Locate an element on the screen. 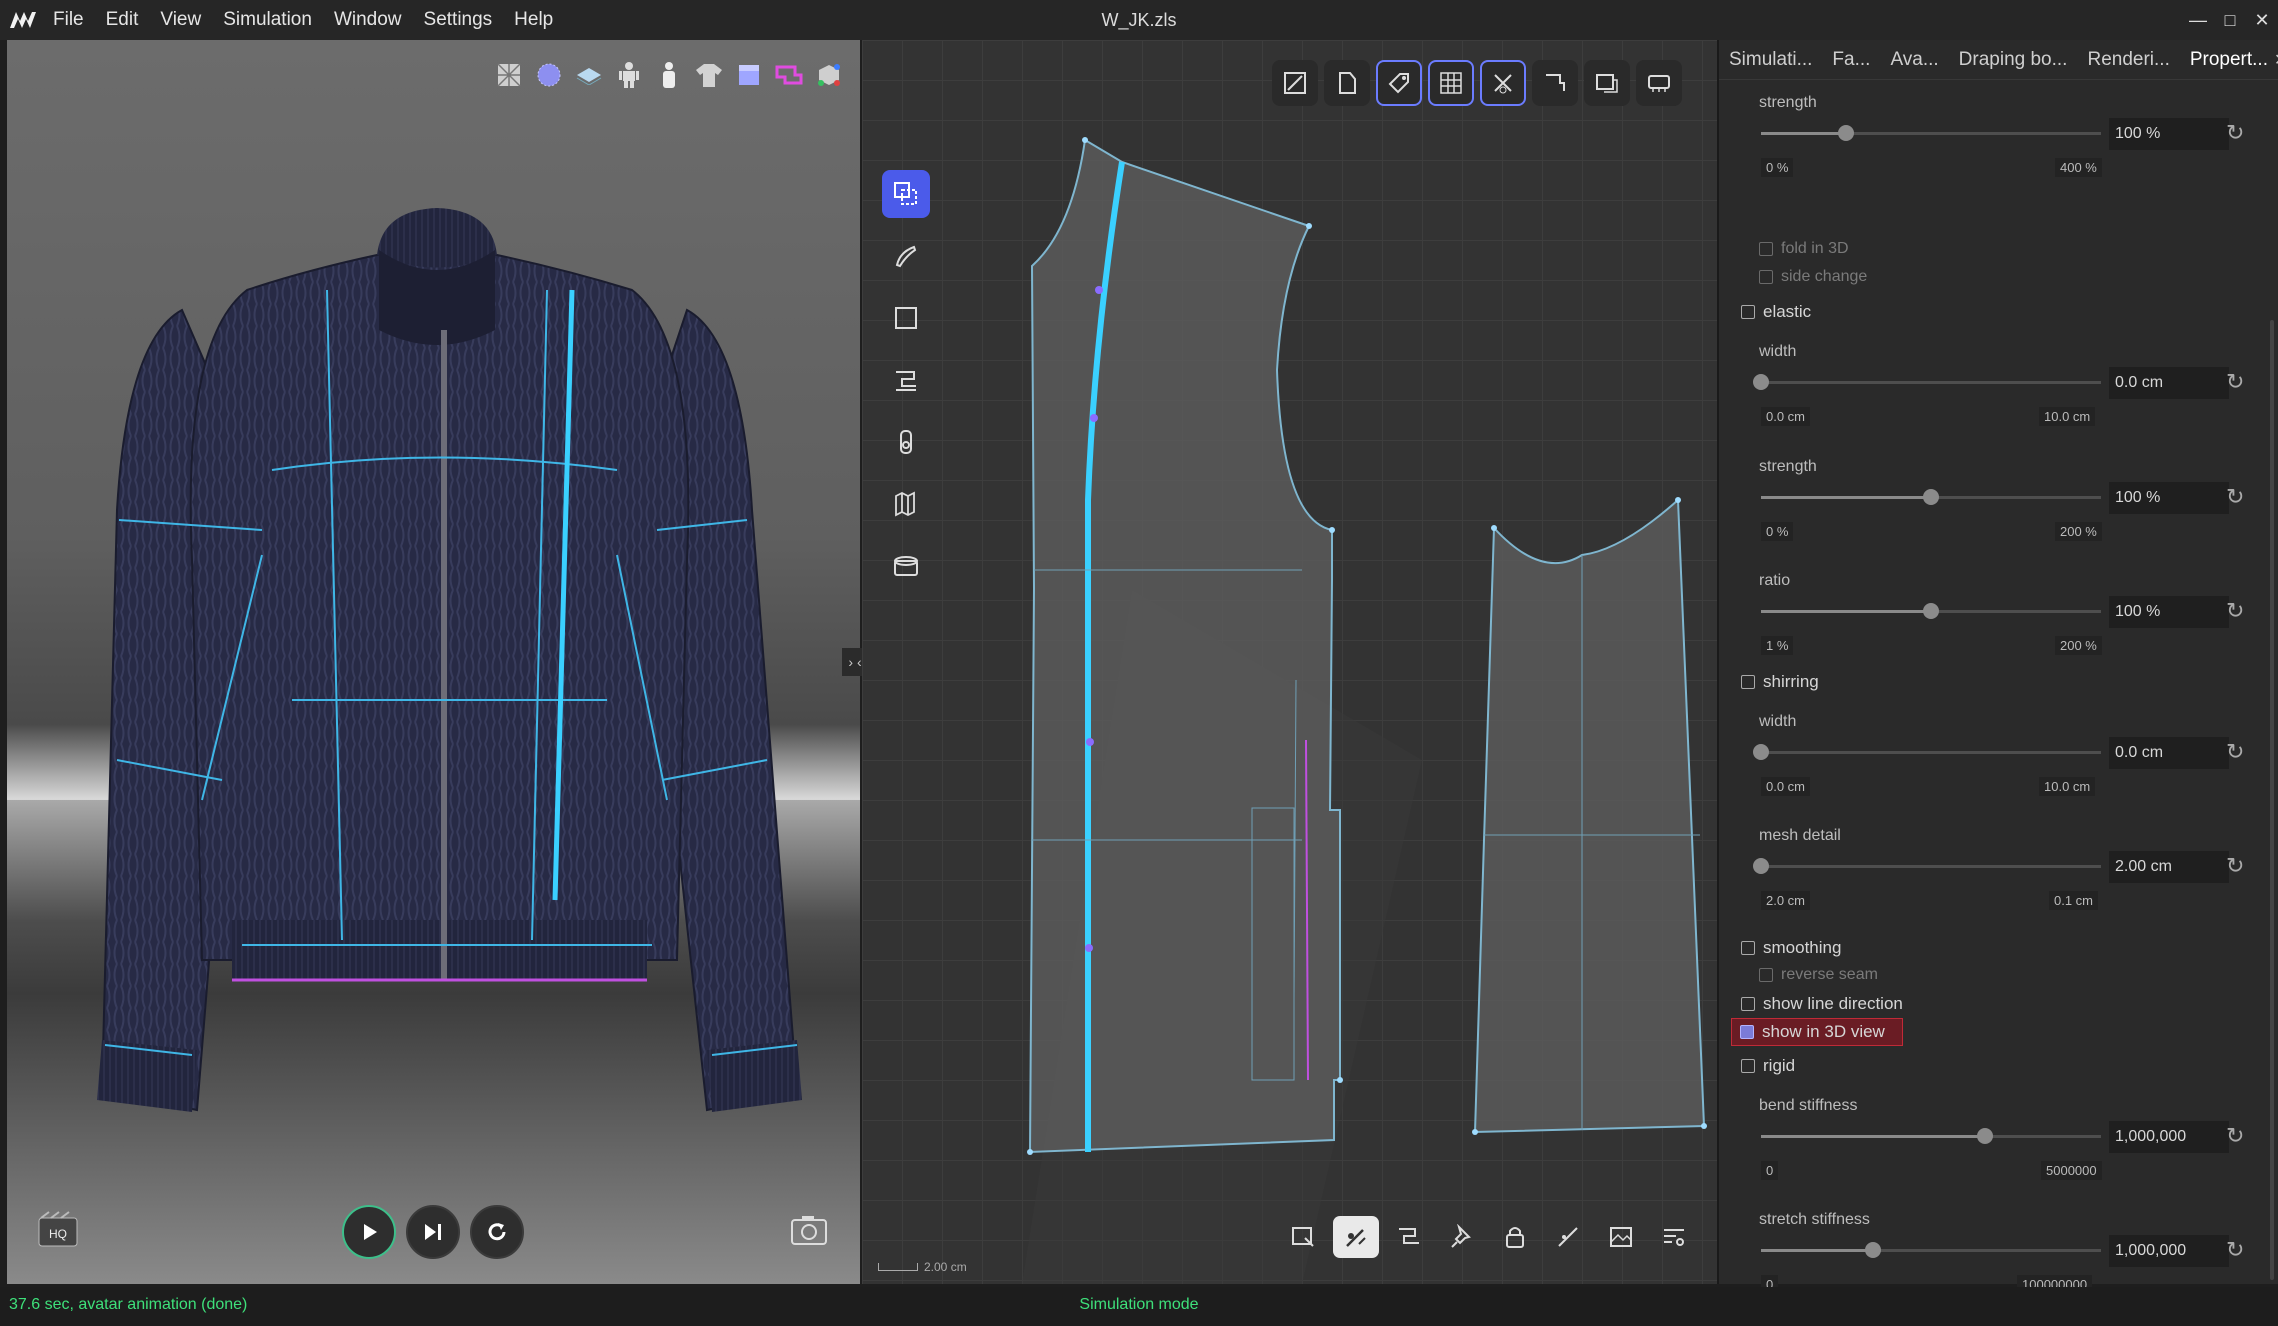  panel-scrollbar is located at coordinates (2272, 800).